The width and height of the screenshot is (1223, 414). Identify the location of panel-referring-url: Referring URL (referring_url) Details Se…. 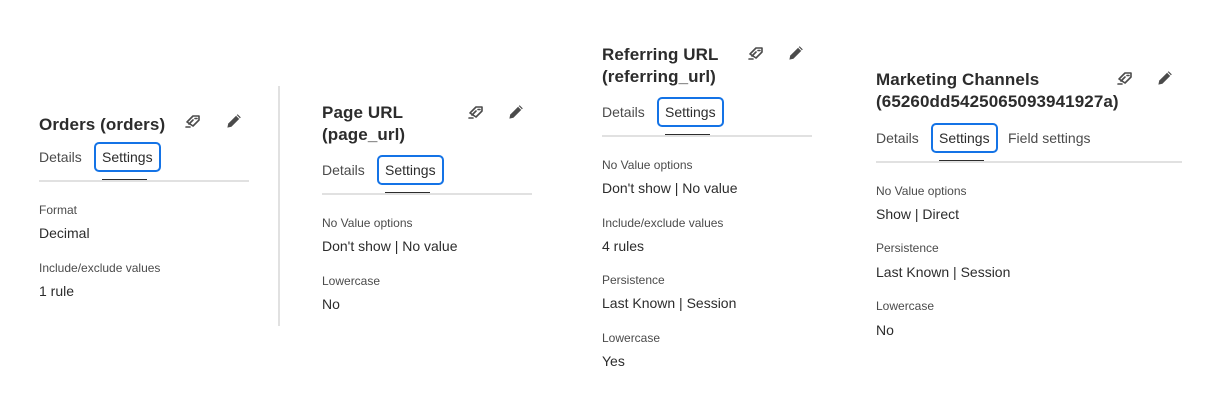
(707, 209).